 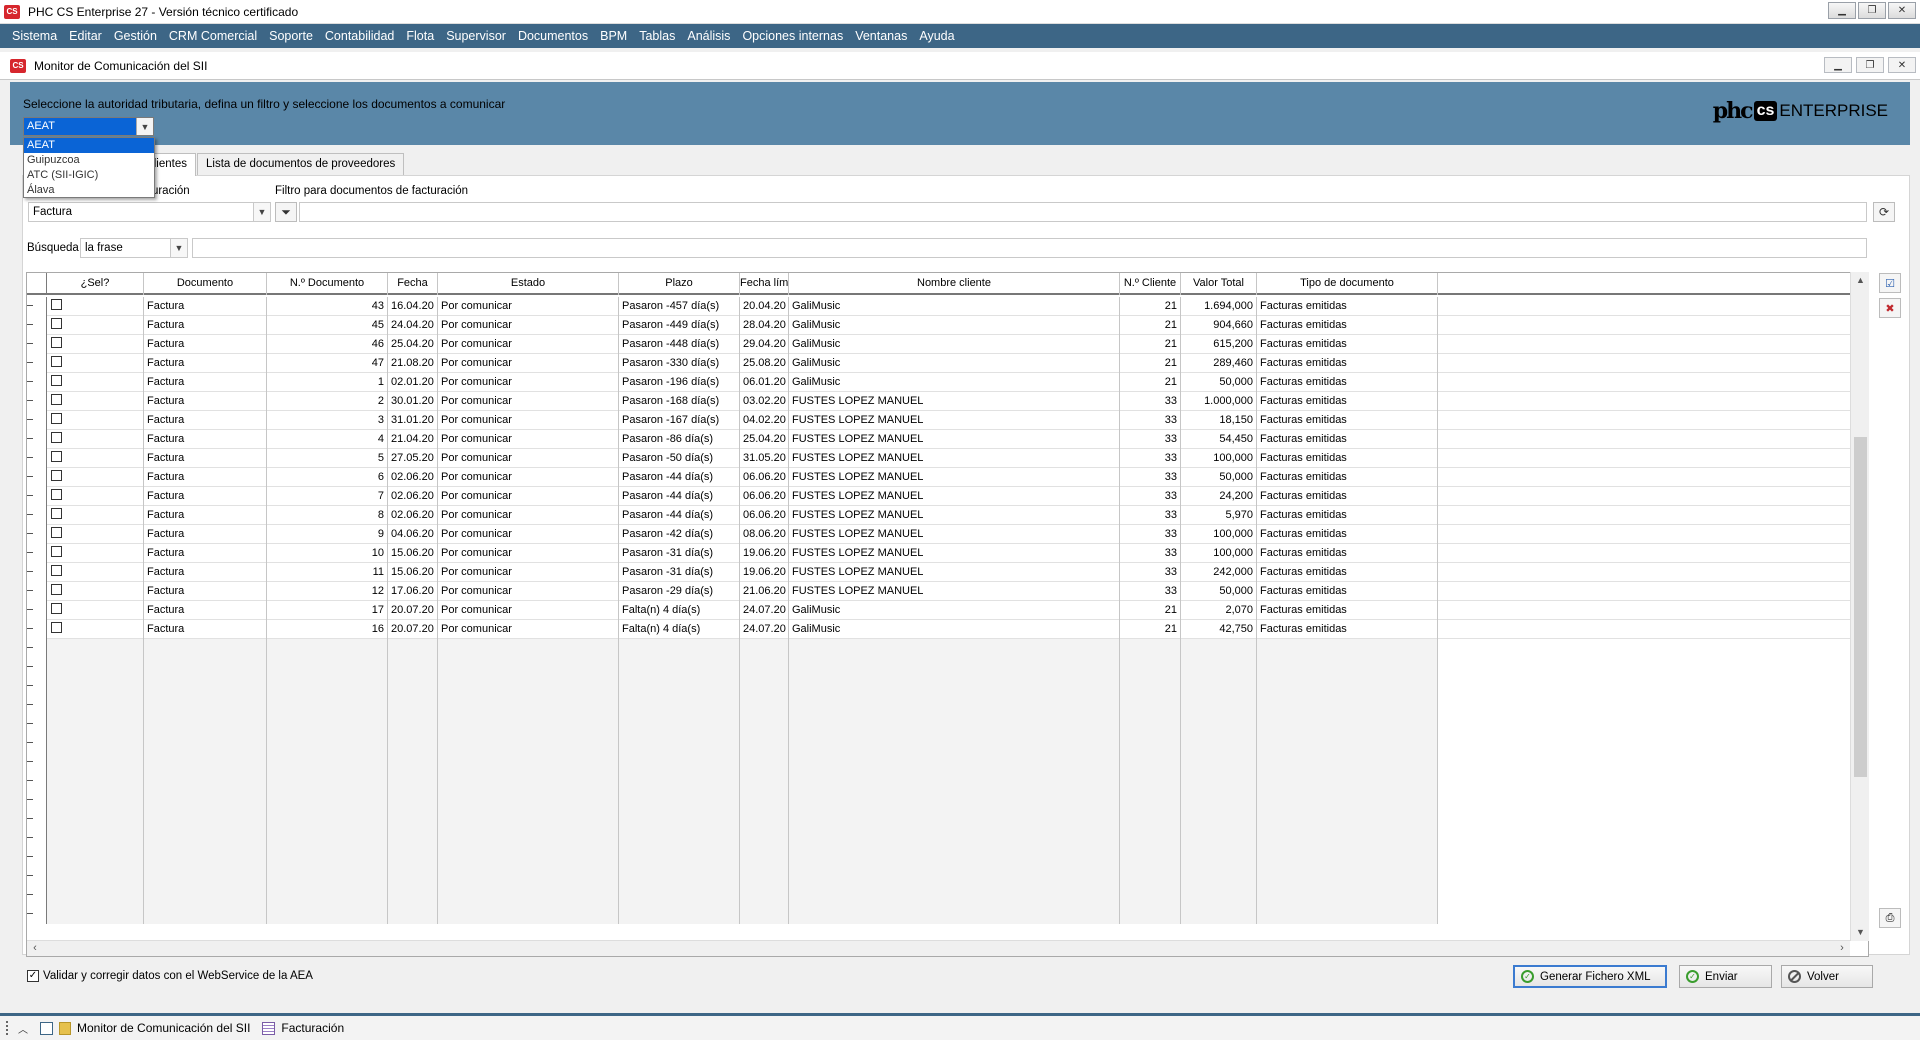 What do you see at coordinates (553, 36) in the screenshot?
I see `menu-documentos: Documentos` at bounding box center [553, 36].